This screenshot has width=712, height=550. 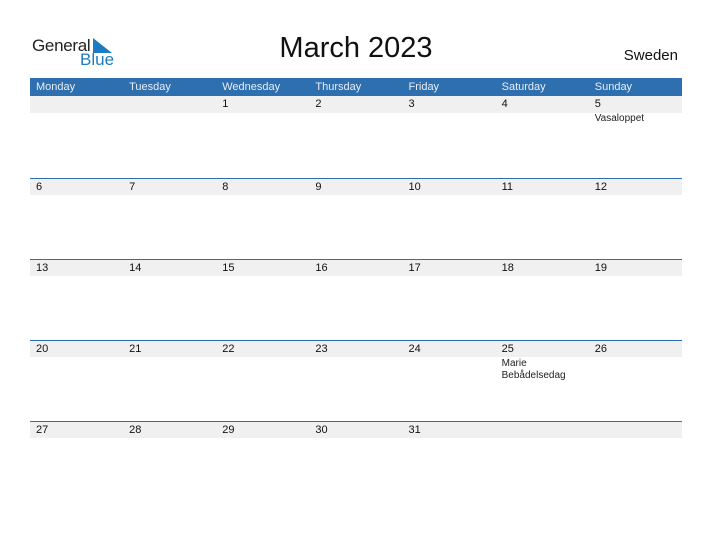 I want to click on day-number: 30, so click(x=321, y=430).